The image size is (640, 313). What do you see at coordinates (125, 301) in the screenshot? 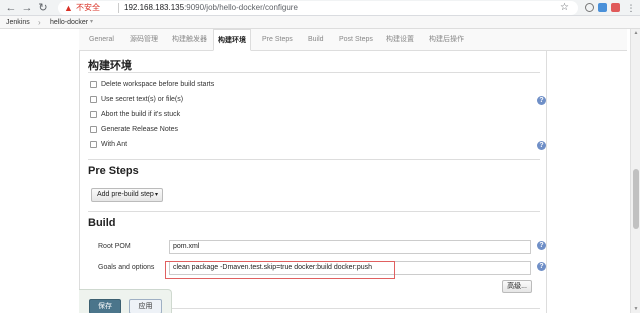
I see `save-bar: 保存 应用` at bounding box center [125, 301].